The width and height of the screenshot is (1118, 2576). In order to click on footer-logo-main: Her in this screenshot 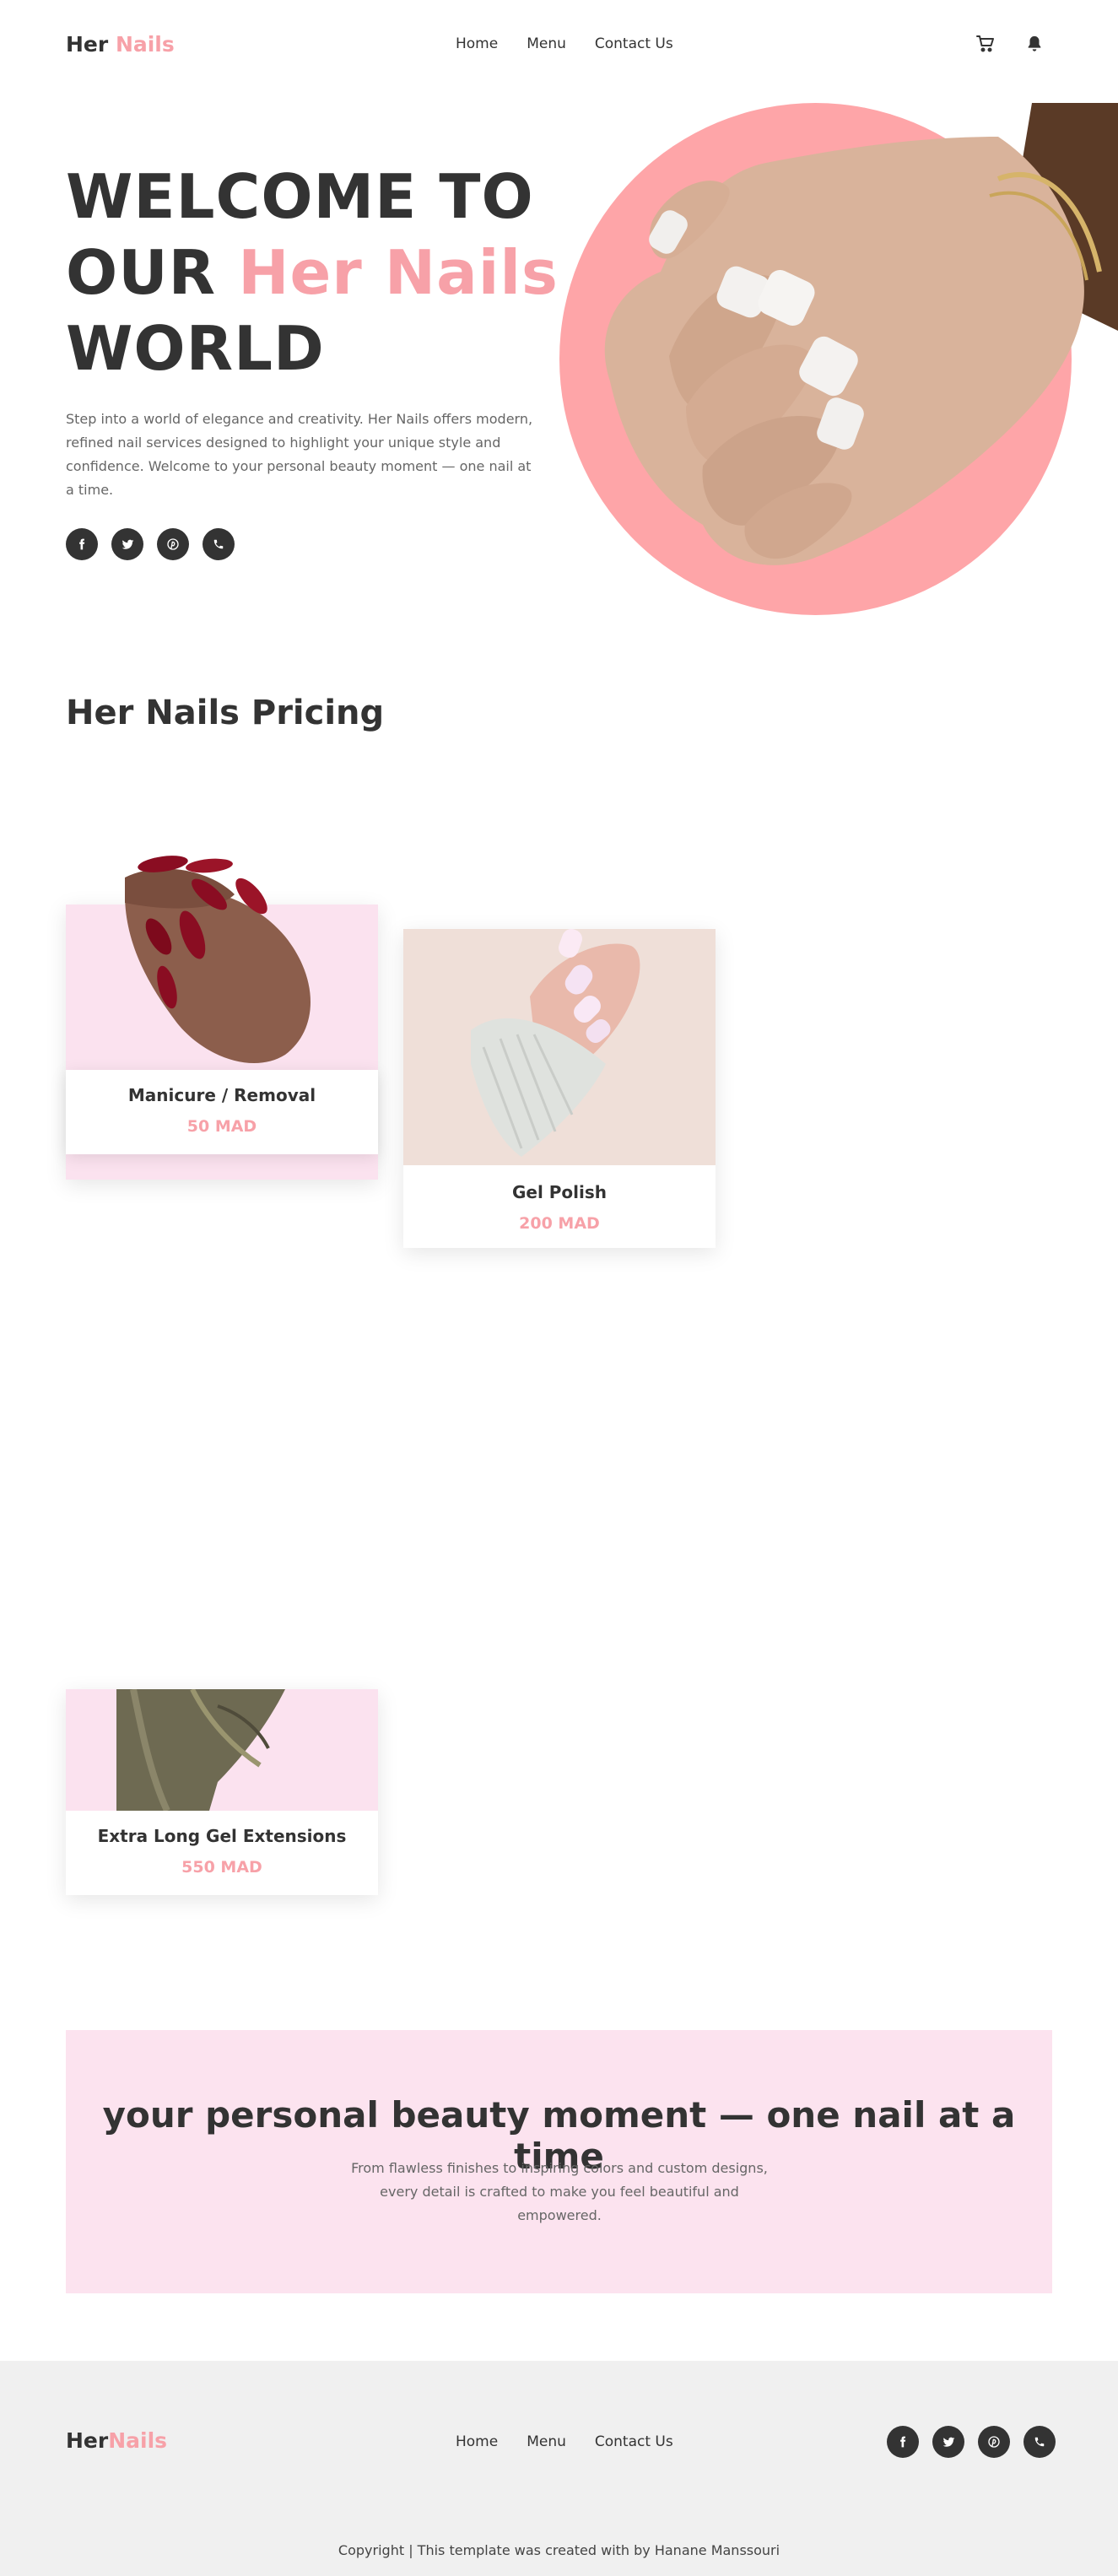, I will do `click(87, 2440)`.